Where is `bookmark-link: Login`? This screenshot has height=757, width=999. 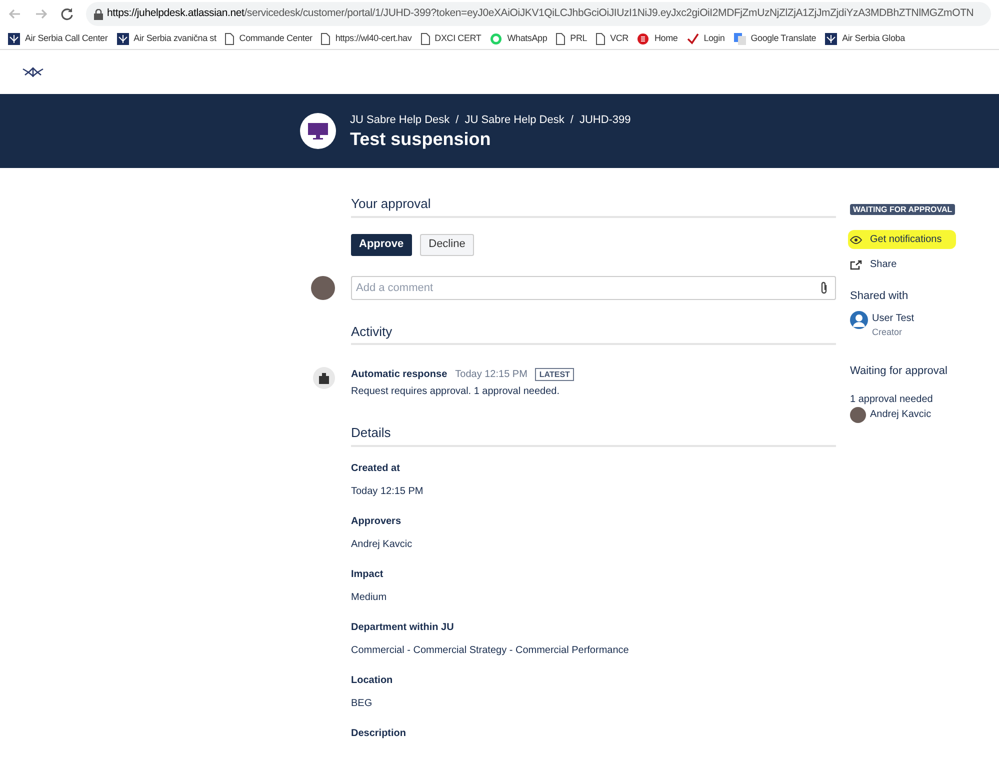
bookmark-link: Login is located at coordinates (705, 39).